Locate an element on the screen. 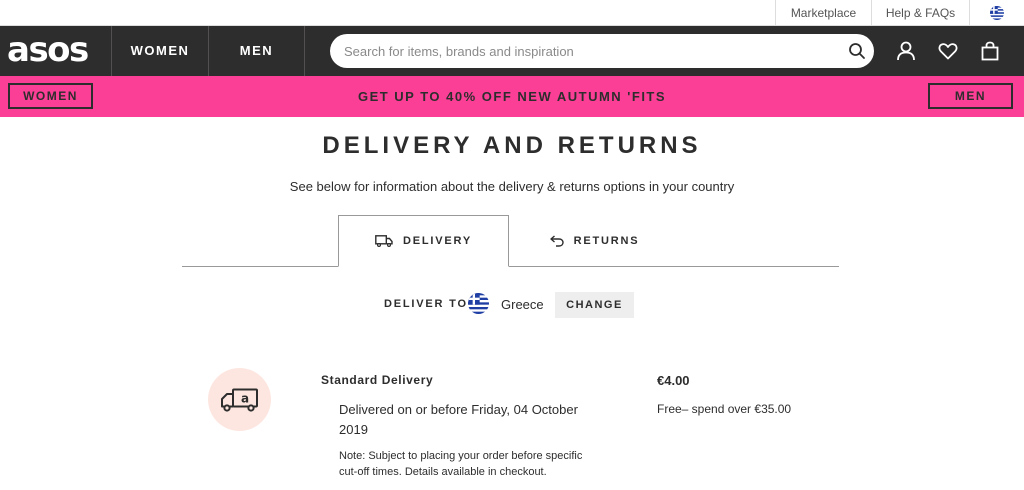 The image size is (1024, 490). asos-logo: asos is located at coordinates (55, 51).